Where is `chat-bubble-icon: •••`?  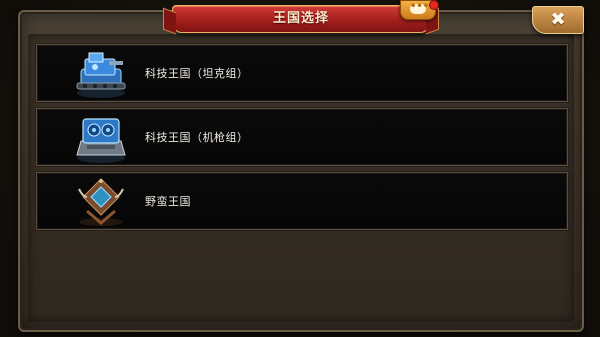 chat-bubble-icon: ••• is located at coordinates (420, 7).